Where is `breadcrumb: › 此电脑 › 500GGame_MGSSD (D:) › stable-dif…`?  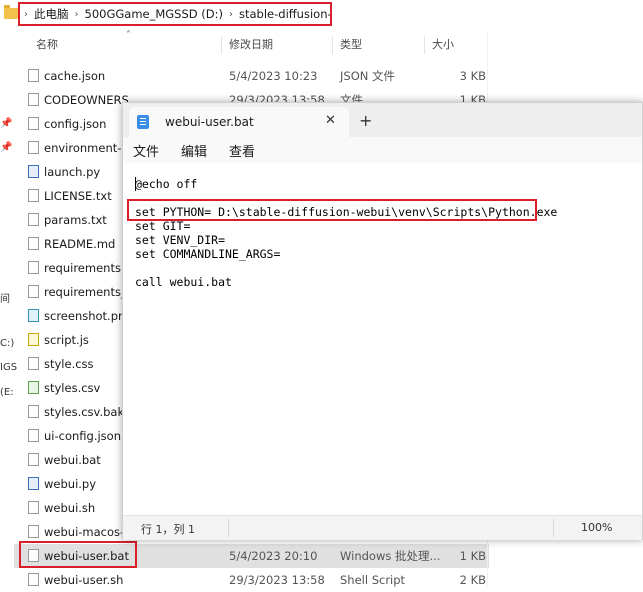
breadcrumb: › 此电脑 › 500GGame_MGSSD (D:) › stable-dif… is located at coordinates (175, 14).